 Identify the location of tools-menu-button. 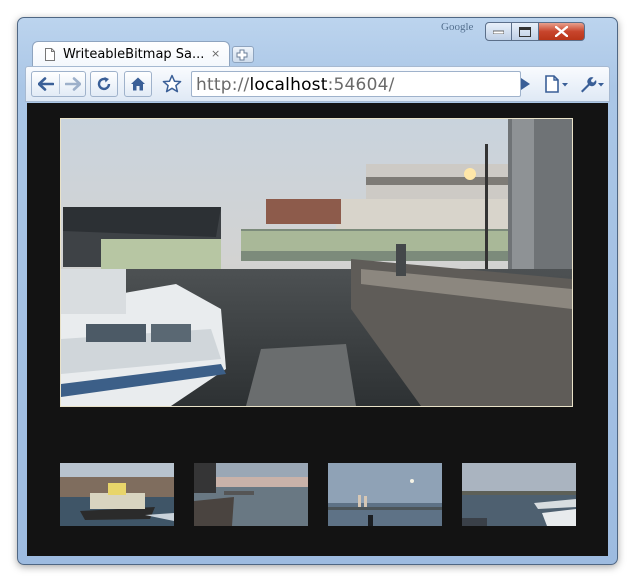
(593, 84).